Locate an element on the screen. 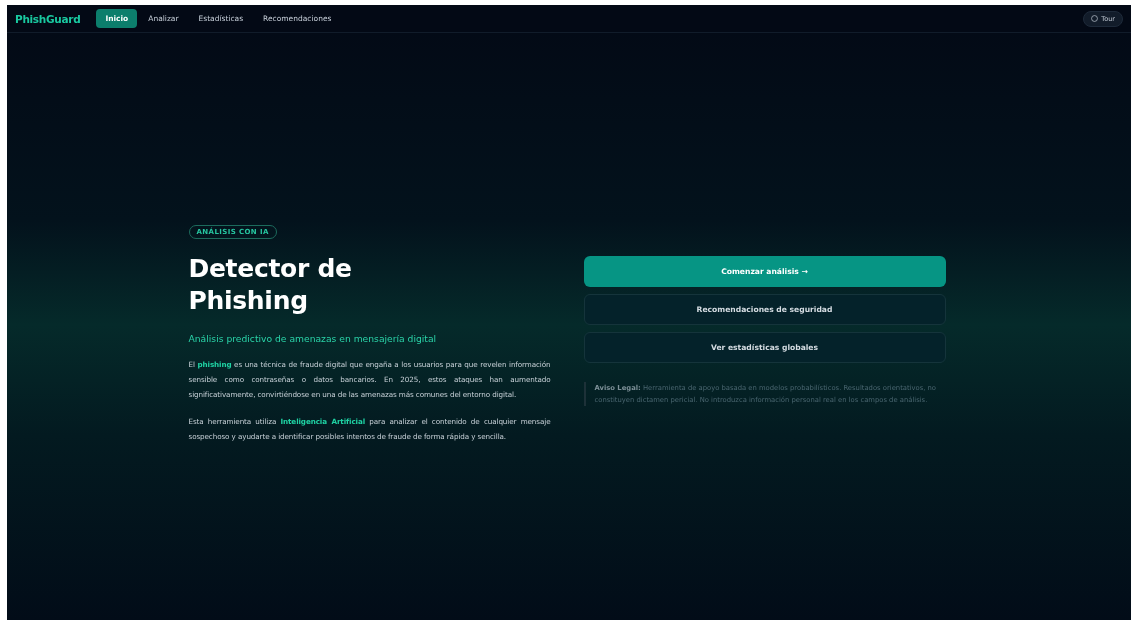  brand-logo: PhishGuard is located at coordinates (48, 18).